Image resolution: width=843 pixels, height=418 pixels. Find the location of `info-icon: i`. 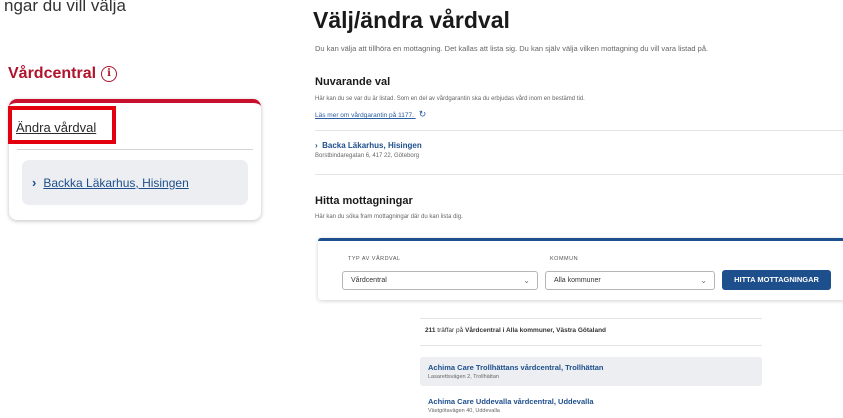

info-icon: i is located at coordinates (109, 74).